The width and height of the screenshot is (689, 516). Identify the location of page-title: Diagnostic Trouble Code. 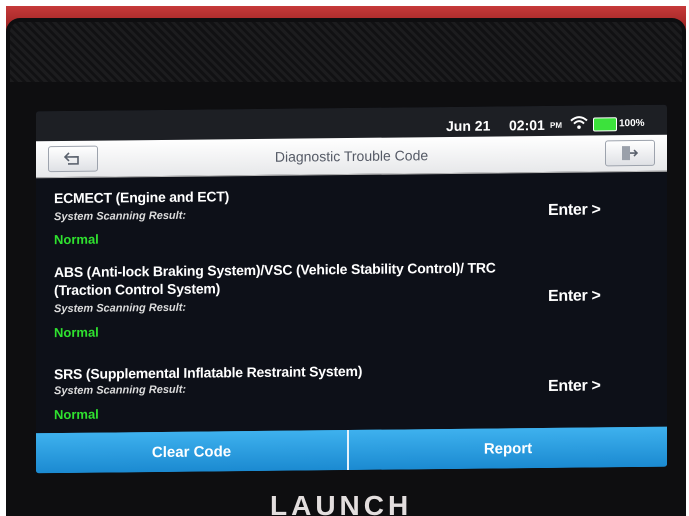
(351, 156).